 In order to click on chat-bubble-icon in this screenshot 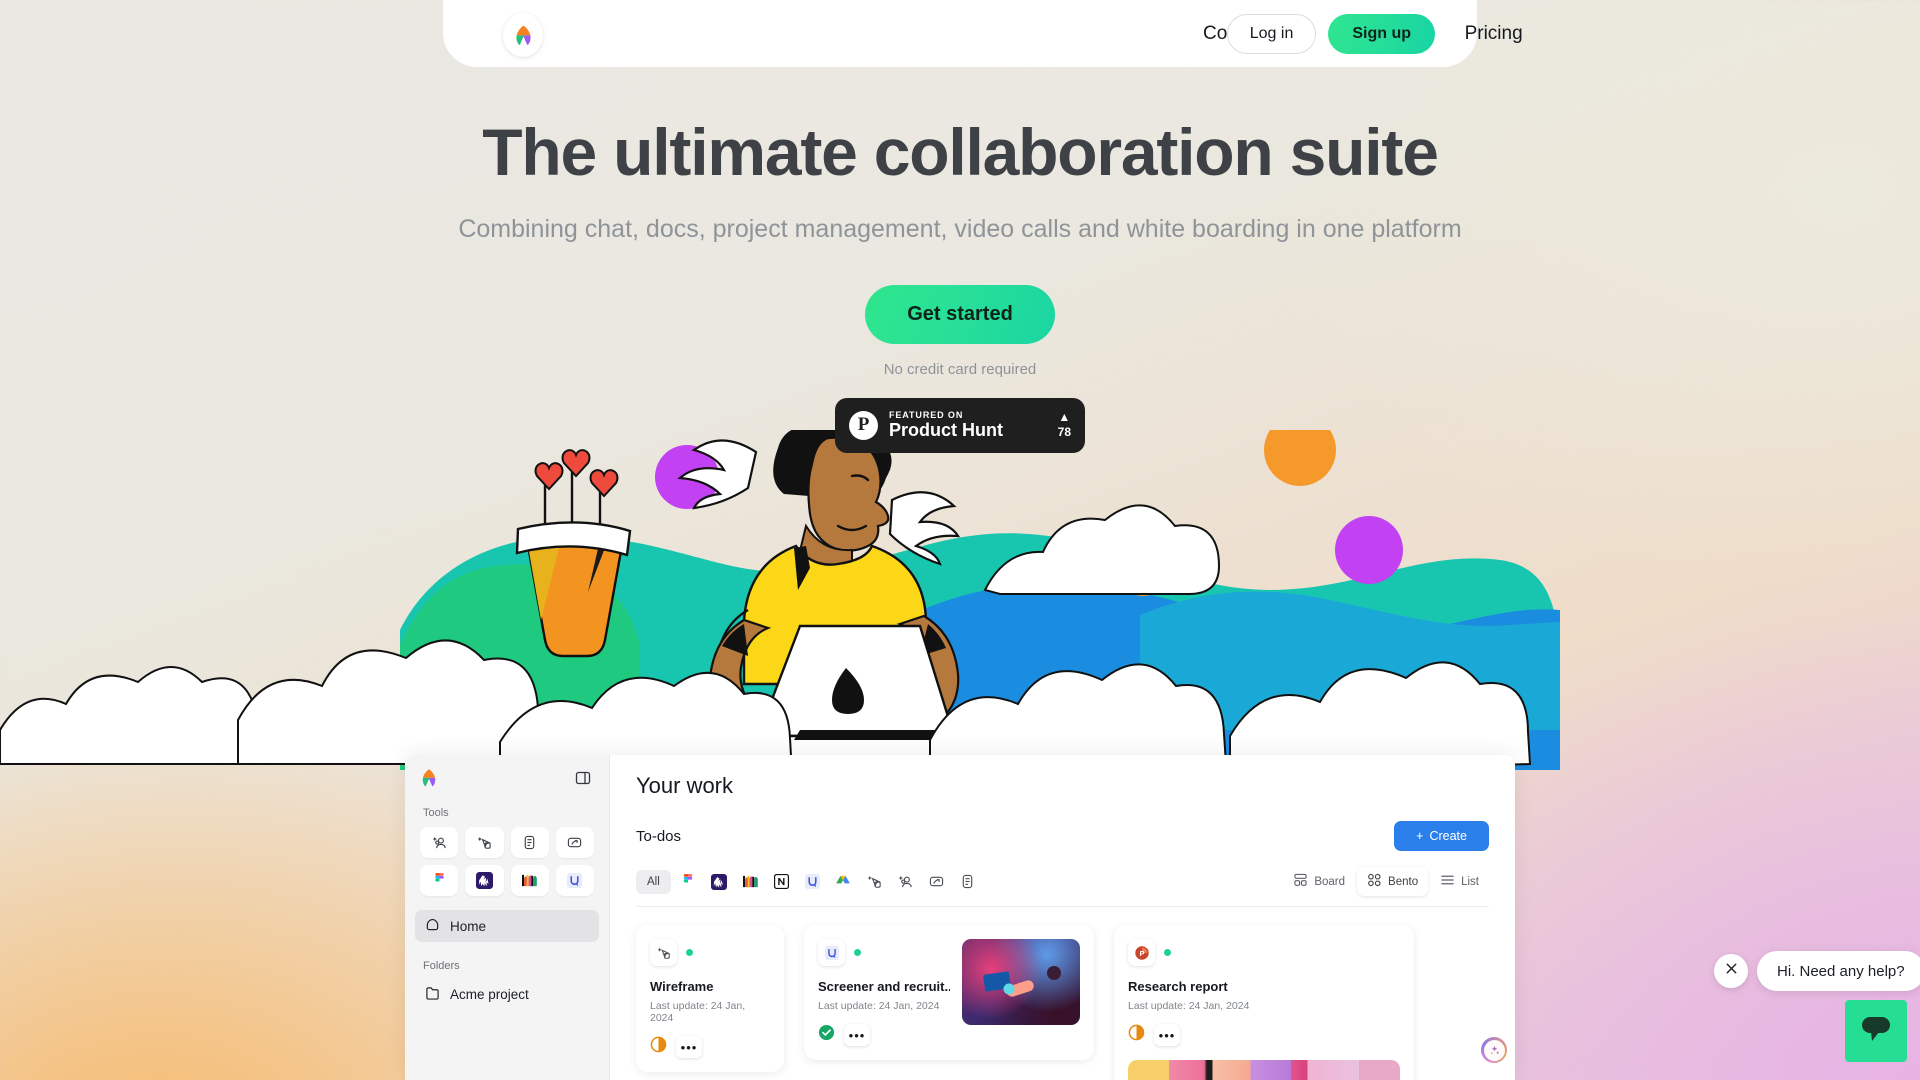, I will do `click(1876, 1031)`.